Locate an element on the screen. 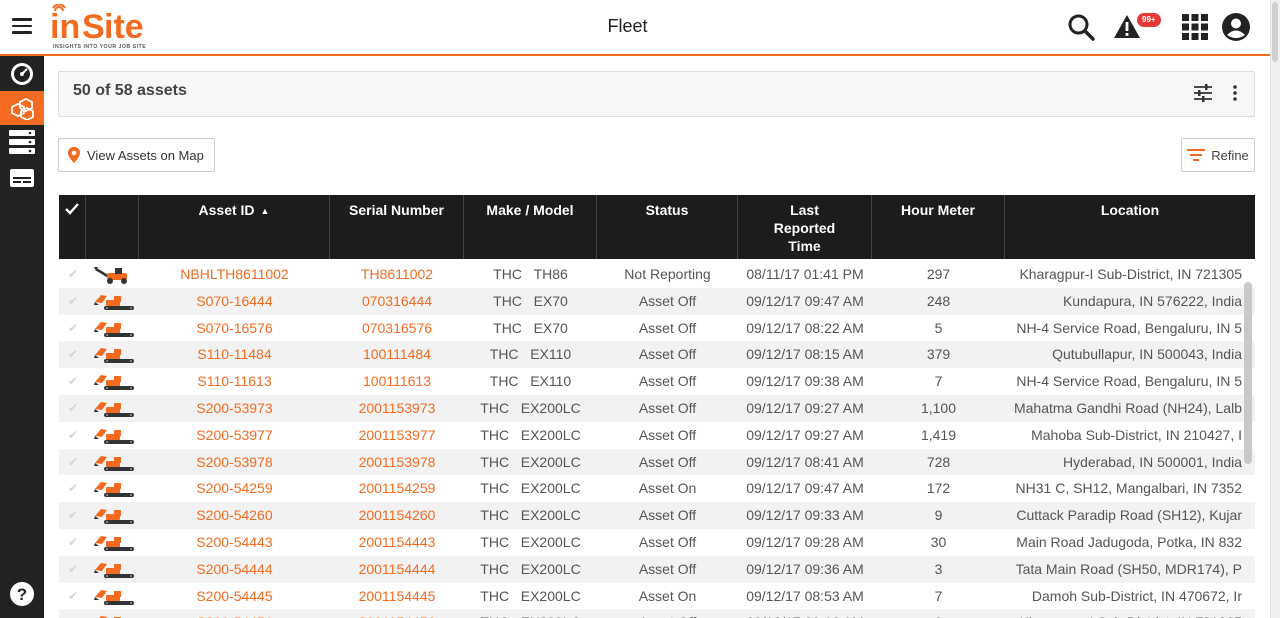 The width and height of the screenshot is (1280, 618). serial-number-link: 2001154456 is located at coordinates (397, 613).